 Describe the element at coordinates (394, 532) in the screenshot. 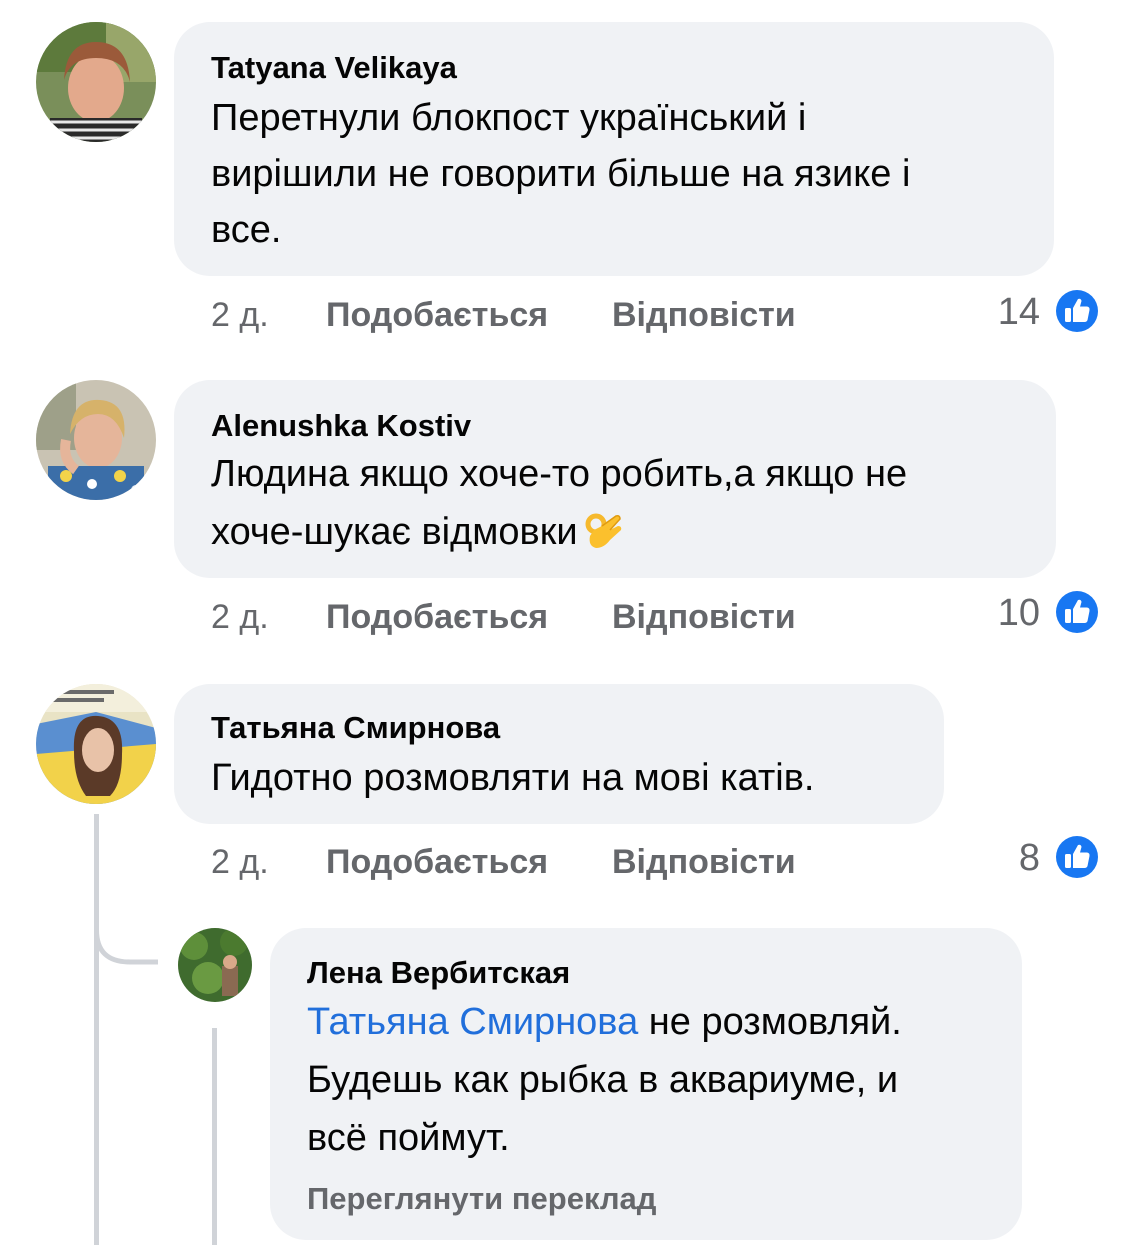

I see `comment-text-fragment: хоче-шукає відмовки` at that location.